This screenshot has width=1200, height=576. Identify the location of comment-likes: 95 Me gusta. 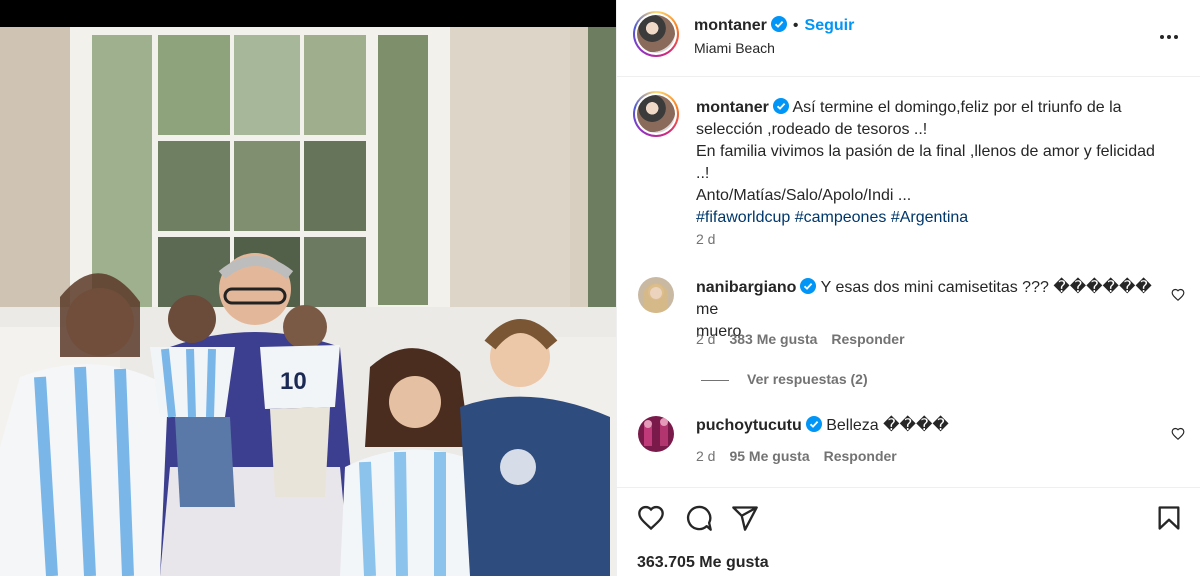
(769, 456).